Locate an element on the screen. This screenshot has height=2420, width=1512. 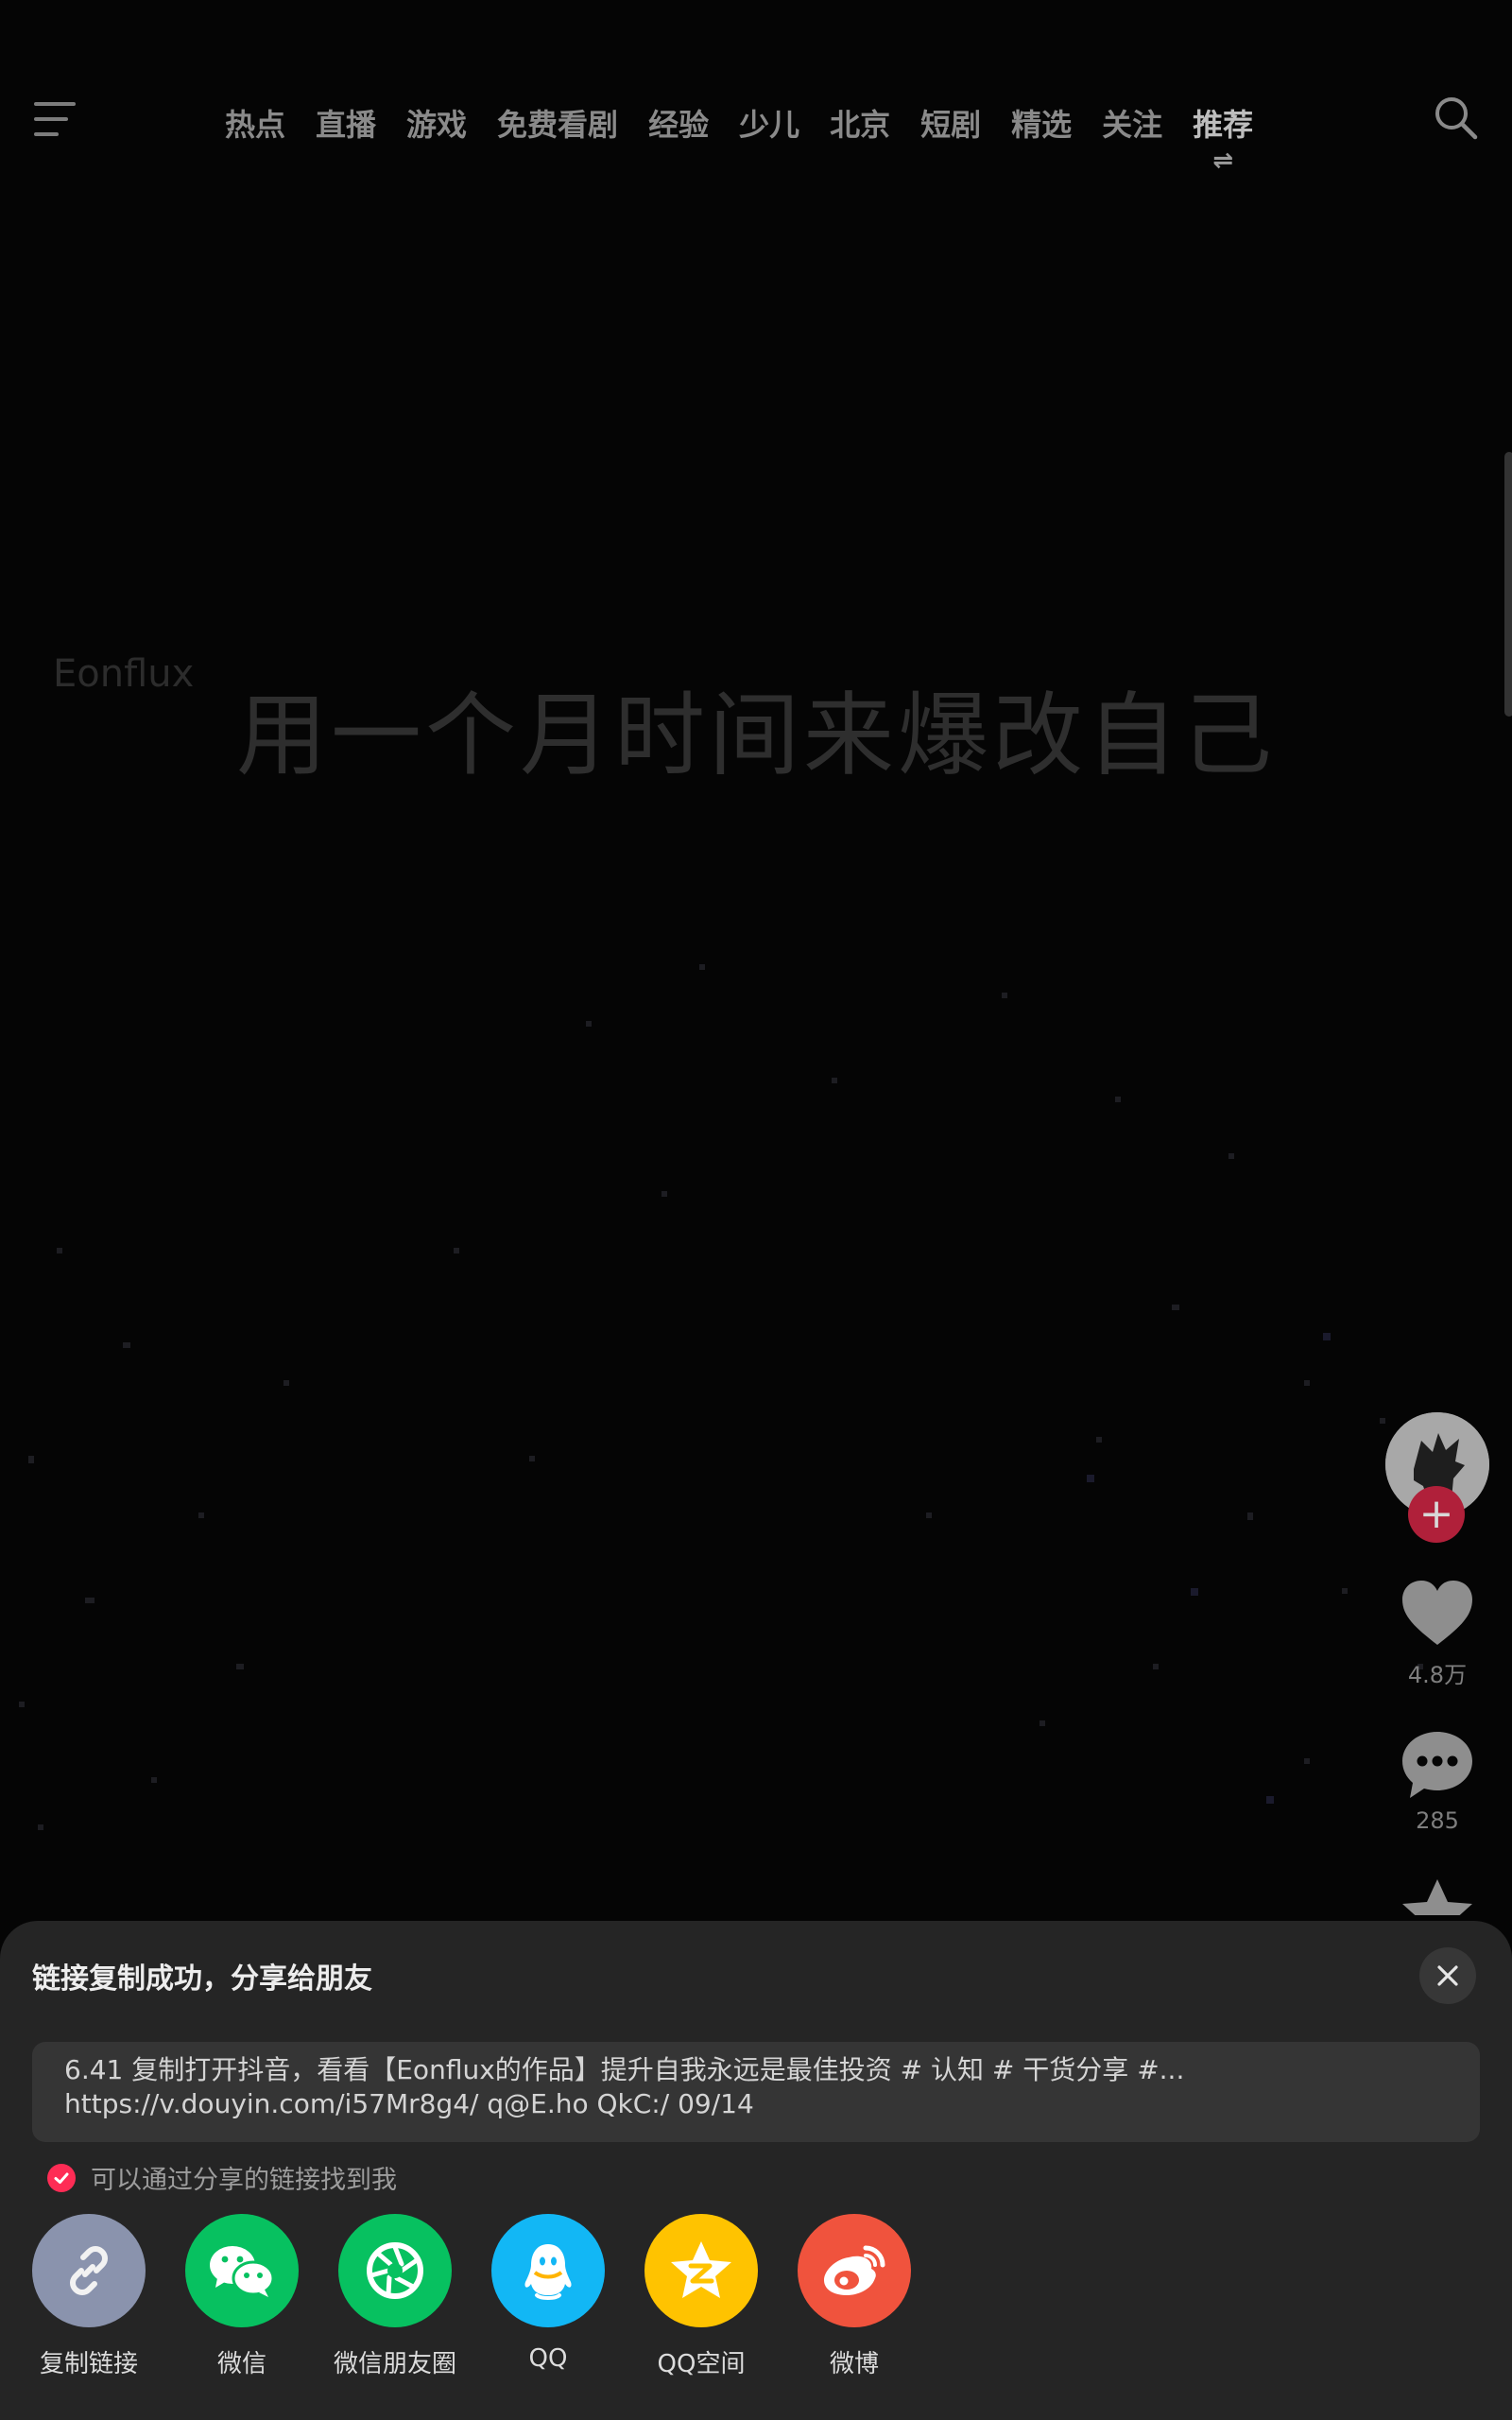
share-sheet-title: 链接复制成功，分享给朋友 is located at coordinates (202, 1979).